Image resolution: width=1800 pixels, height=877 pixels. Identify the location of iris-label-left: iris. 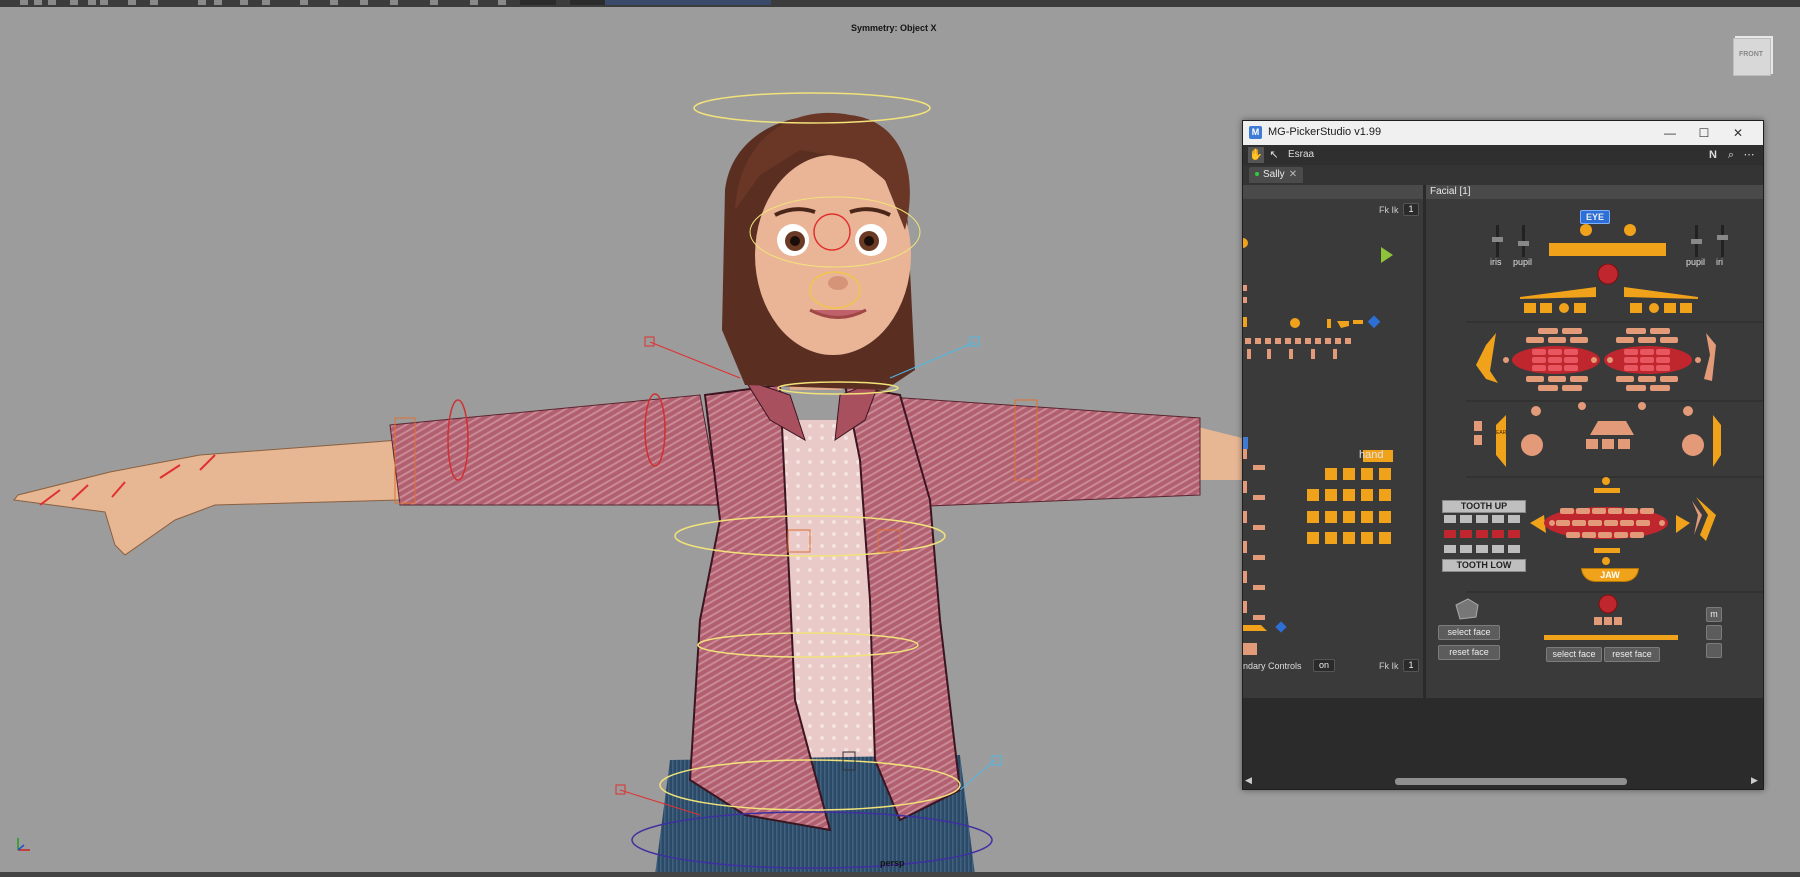
(1496, 262).